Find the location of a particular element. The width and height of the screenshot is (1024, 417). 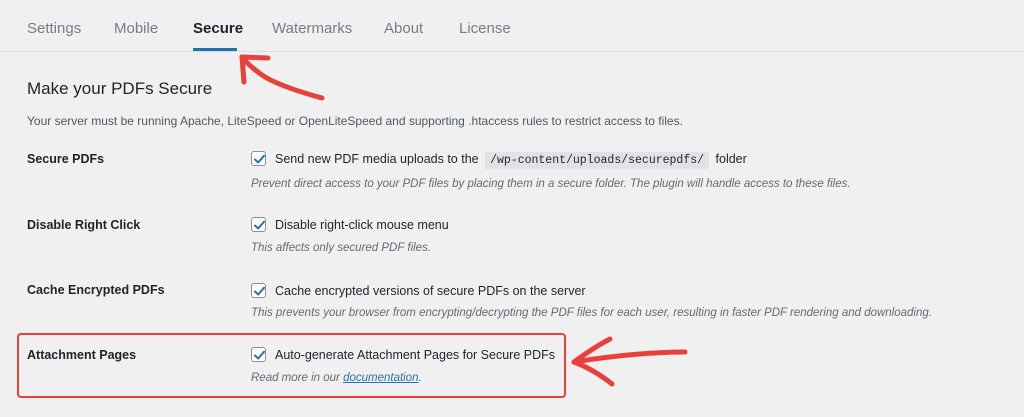

label-cache-encrypted-pdfs: Cache Encrypted PDFs is located at coordinates (96, 290).